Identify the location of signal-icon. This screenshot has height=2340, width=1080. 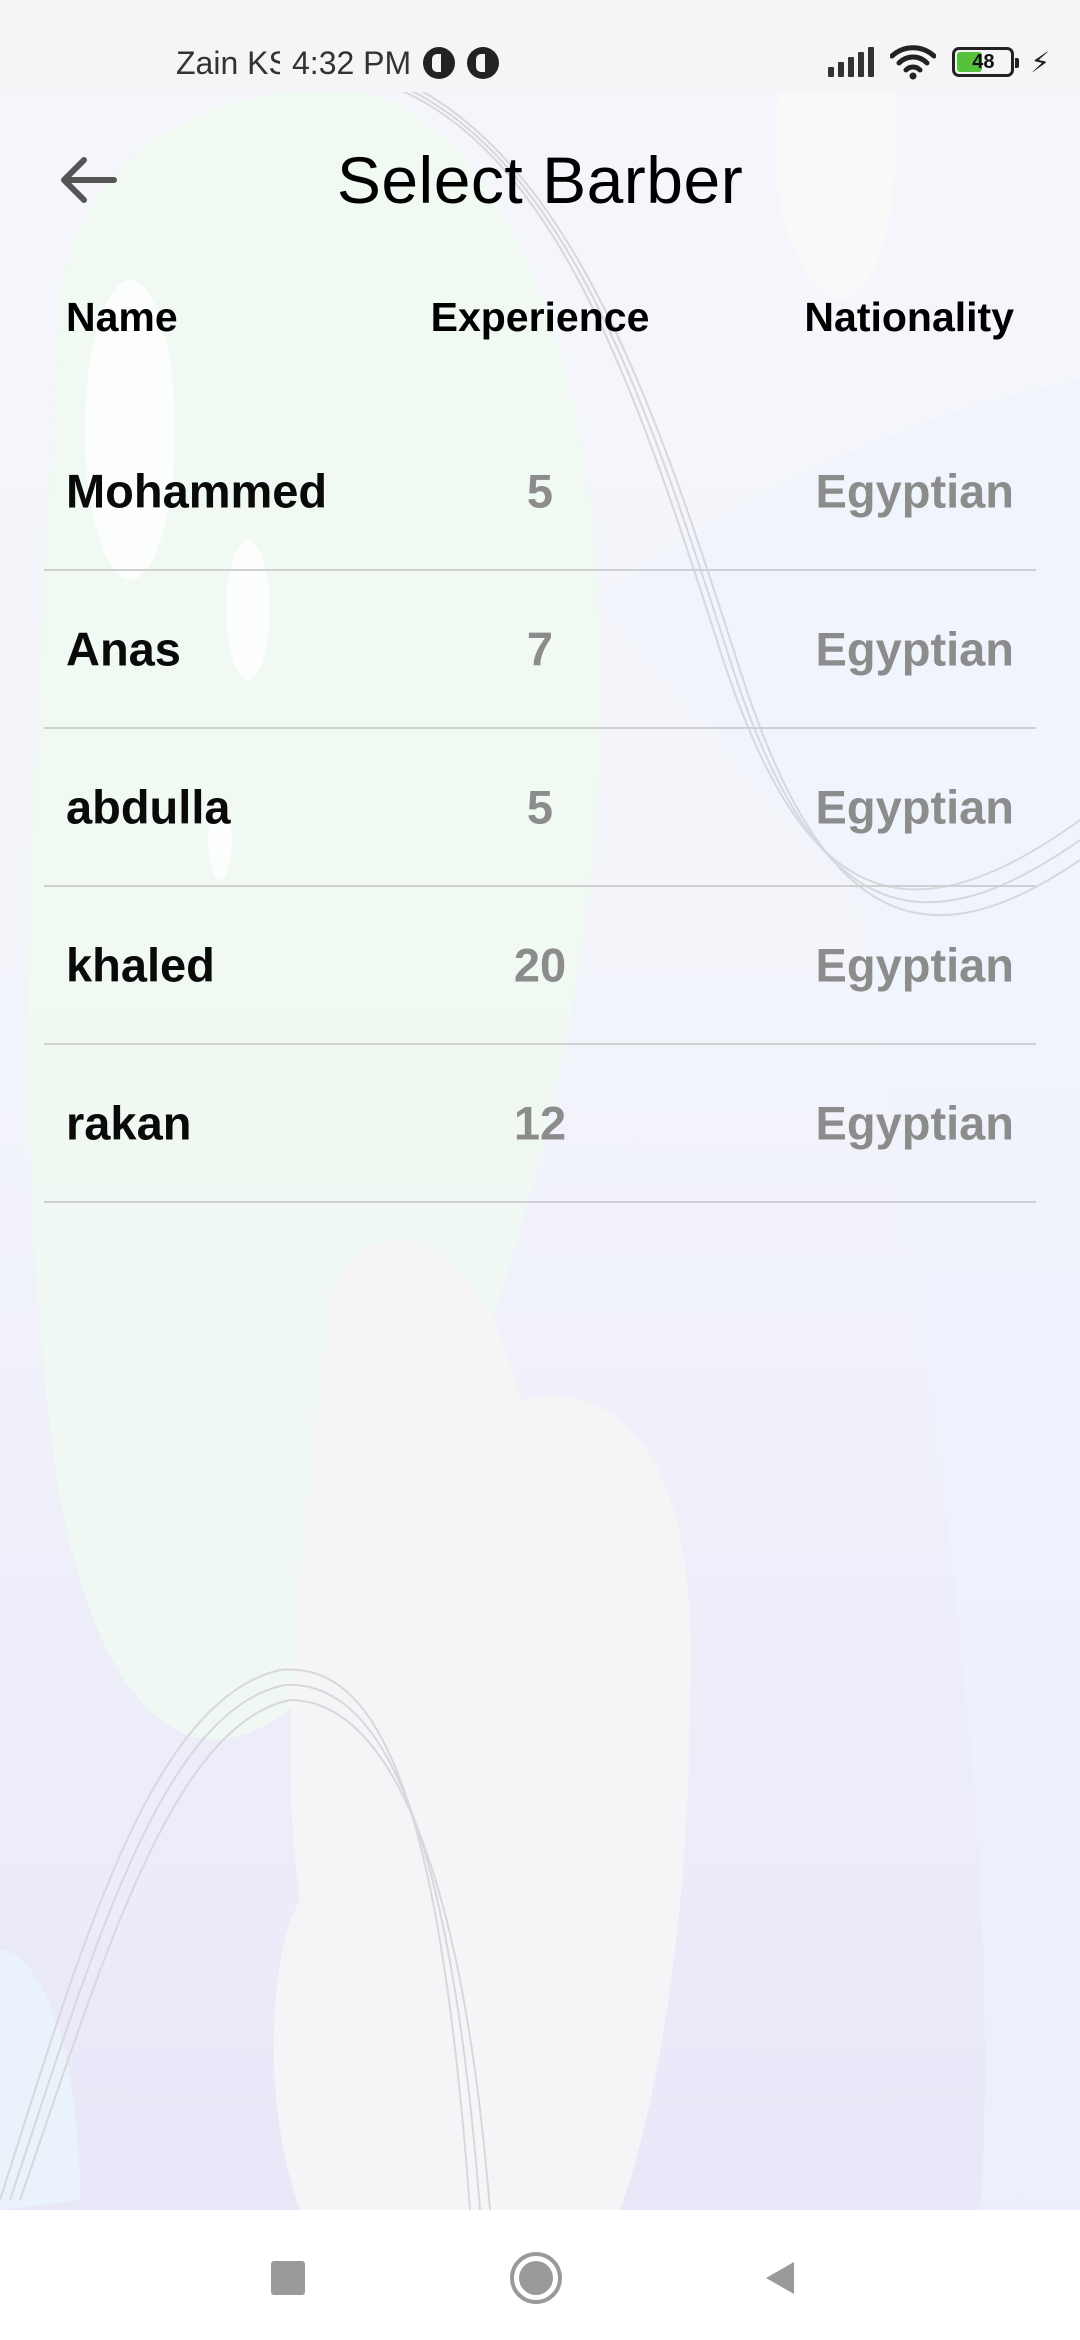
(851, 62).